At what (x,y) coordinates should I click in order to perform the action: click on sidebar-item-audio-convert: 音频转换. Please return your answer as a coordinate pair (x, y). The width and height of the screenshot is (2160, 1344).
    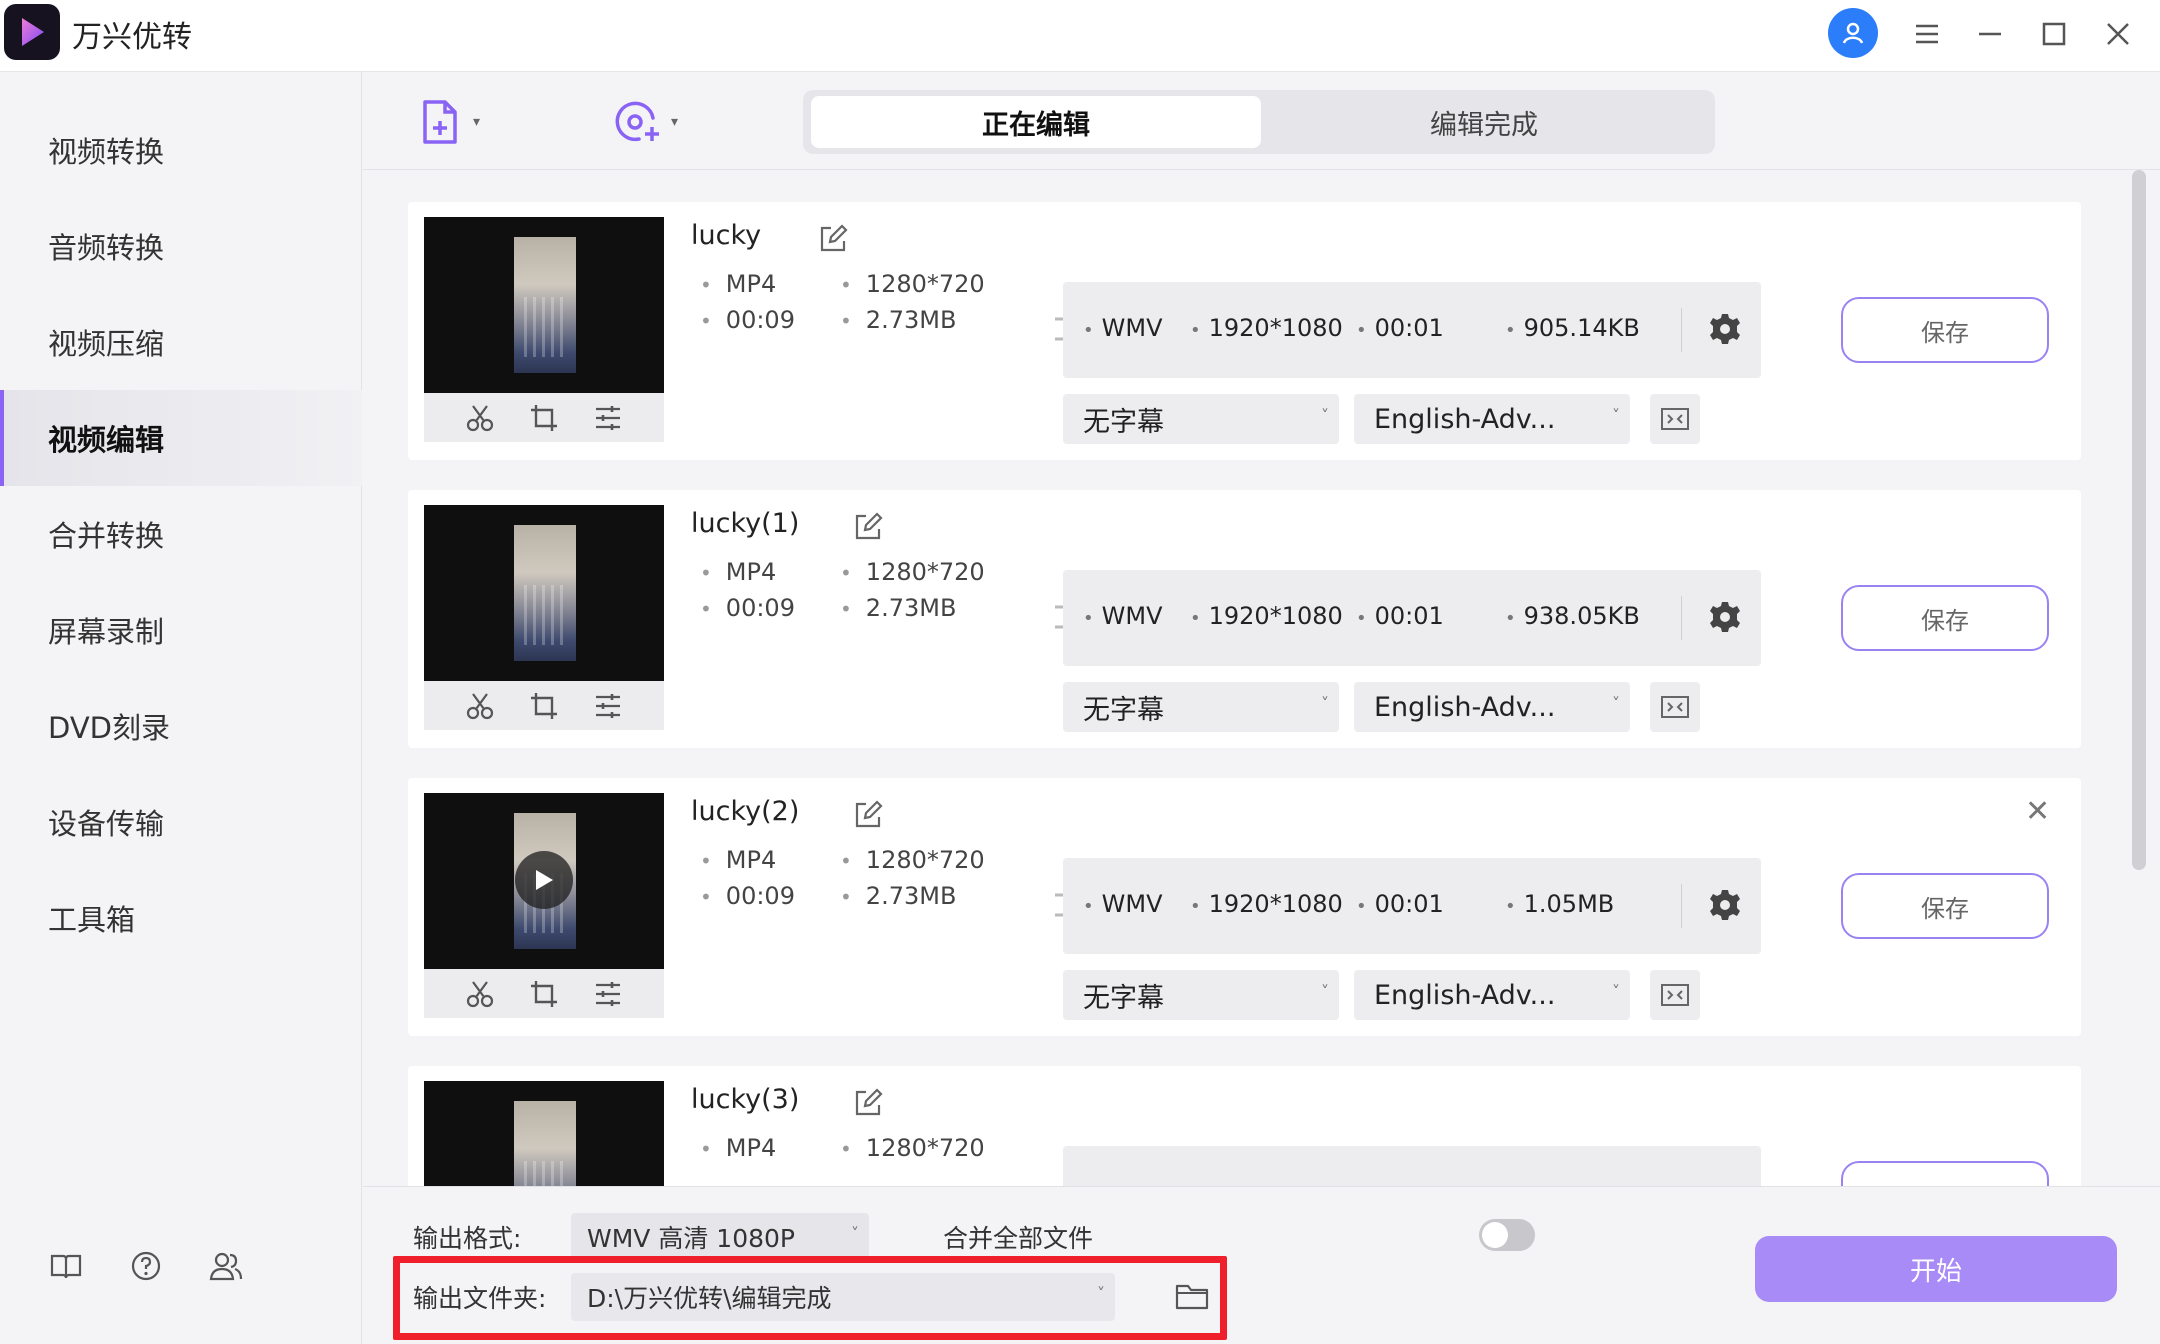
    Looking at the image, I should click on (181, 246).